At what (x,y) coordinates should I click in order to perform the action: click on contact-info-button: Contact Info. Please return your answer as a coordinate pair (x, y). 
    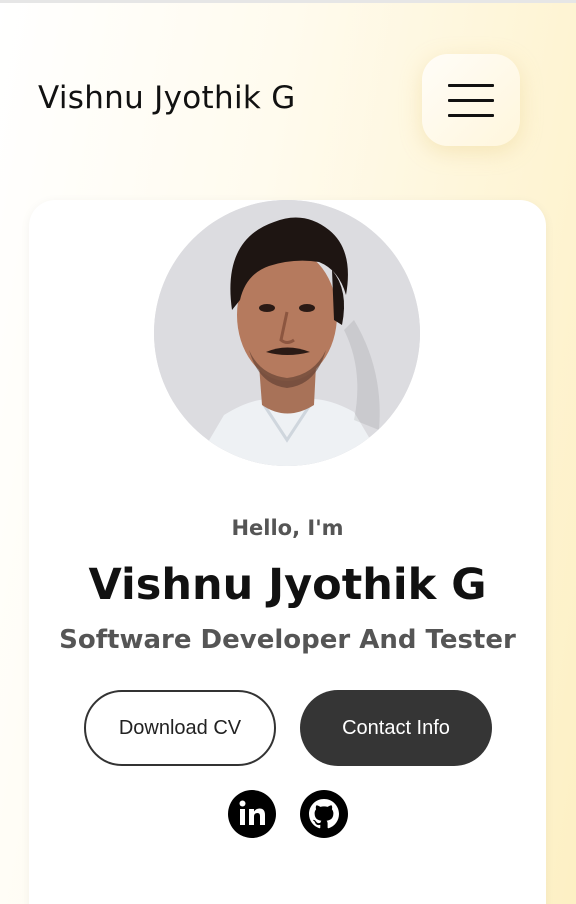
    Looking at the image, I should click on (396, 728).